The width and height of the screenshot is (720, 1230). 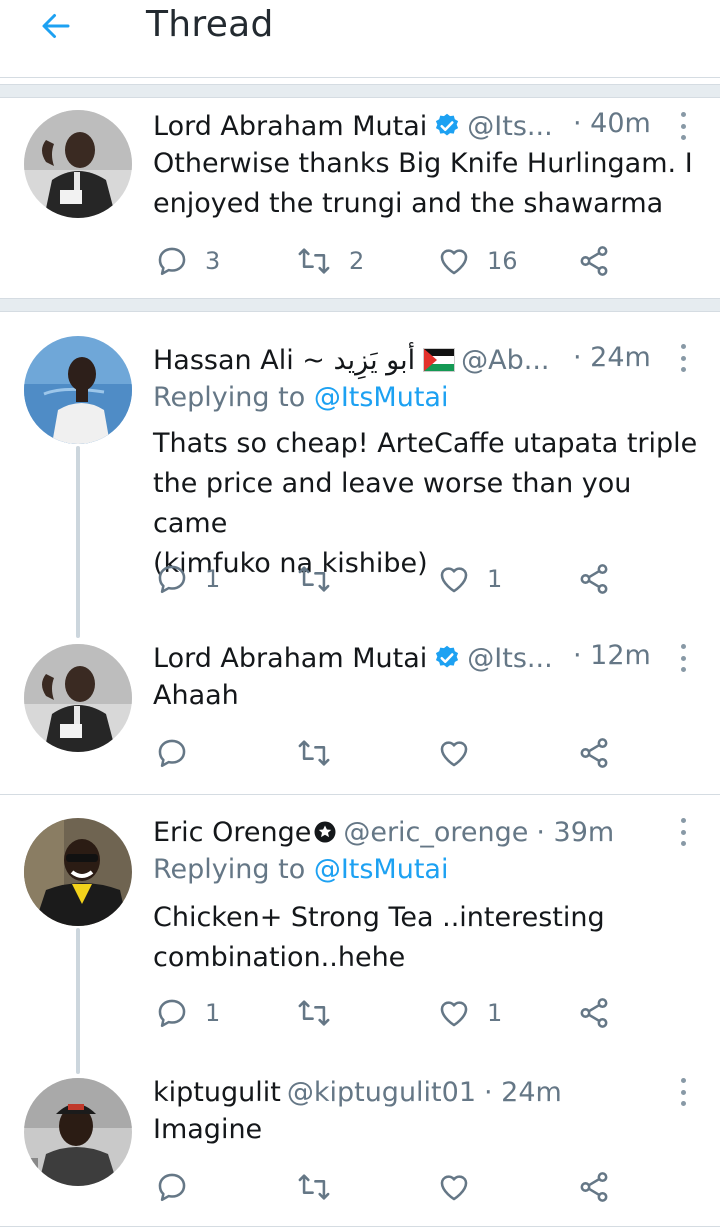 What do you see at coordinates (360, 715) in the screenshot?
I see `tweet: Lord Abraham Mutai @Its... · 12m Ahaah` at bounding box center [360, 715].